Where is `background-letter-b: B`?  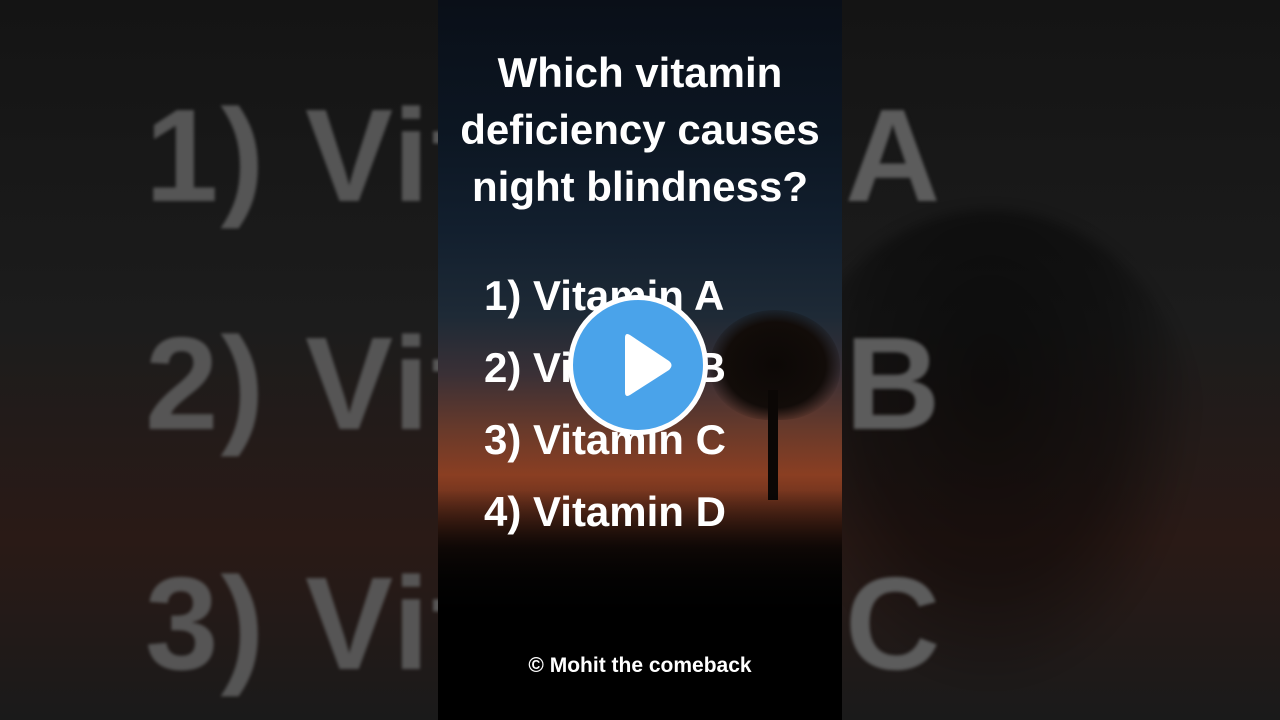
background-letter-b: B is located at coordinates (893, 383).